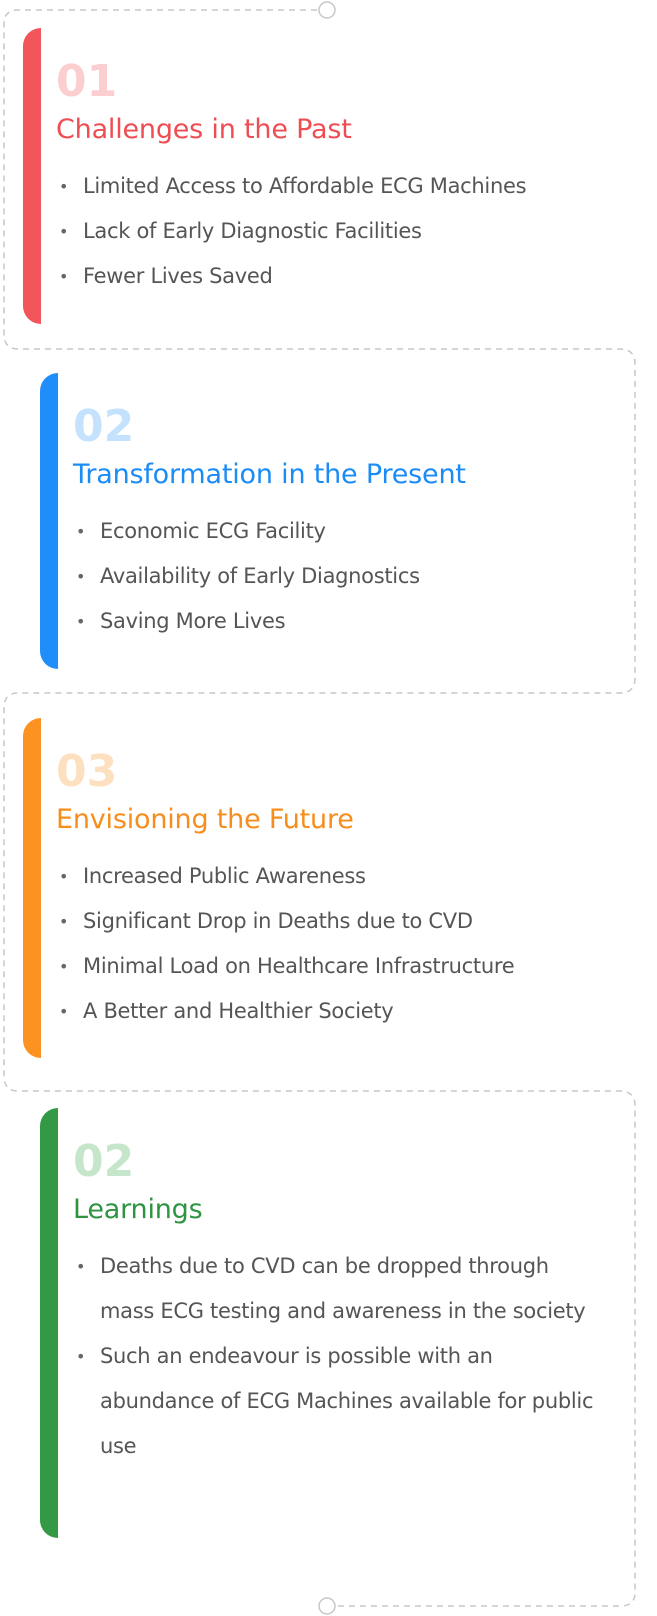 The image size is (657, 1616). Describe the element at coordinates (327, 1606) in the screenshot. I see `timeline-end-dot` at that location.